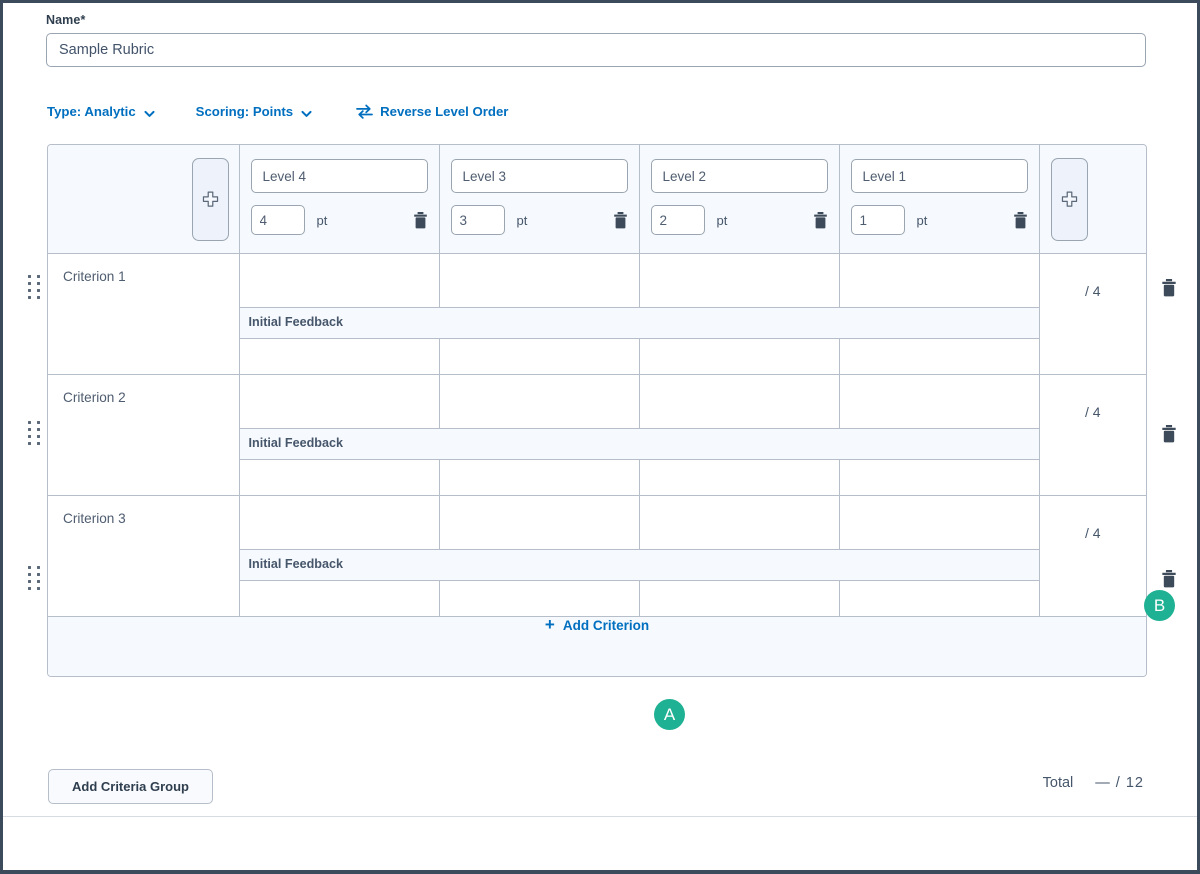 The height and width of the screenshot is (874, 1200). I want to click on add-level-left-button, so click(210, 199).